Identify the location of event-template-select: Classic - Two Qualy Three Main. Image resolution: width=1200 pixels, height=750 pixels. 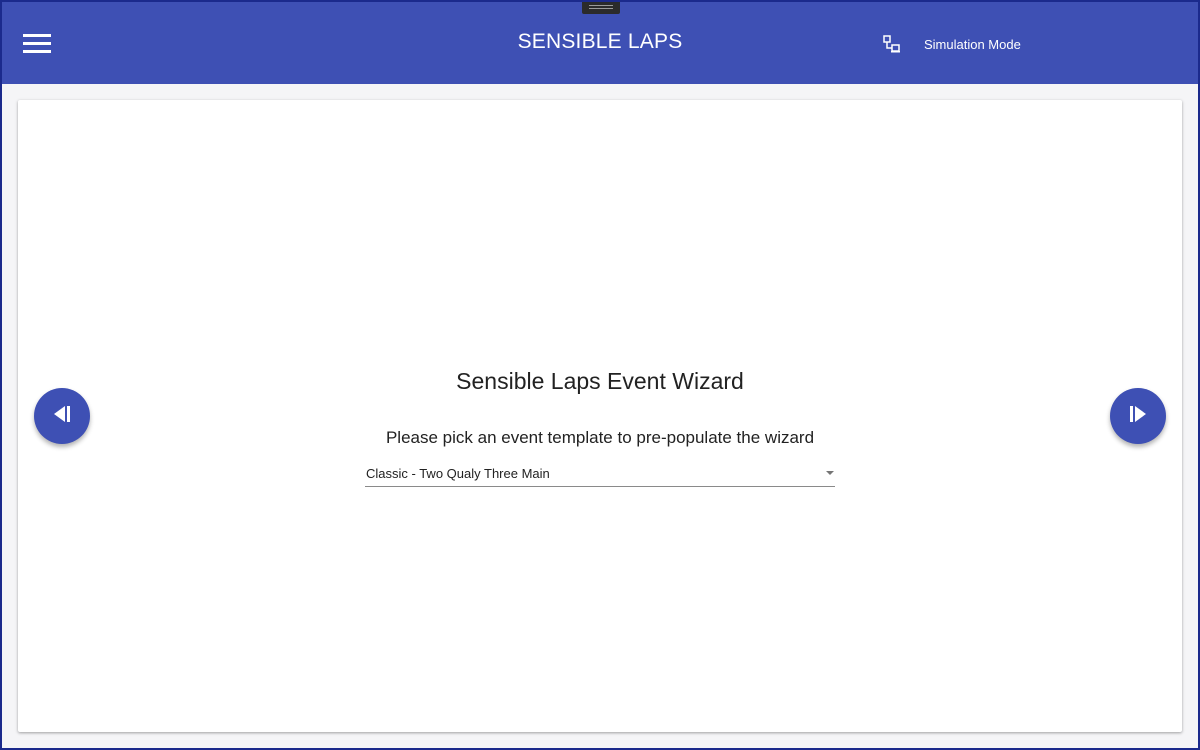
(600, 474).